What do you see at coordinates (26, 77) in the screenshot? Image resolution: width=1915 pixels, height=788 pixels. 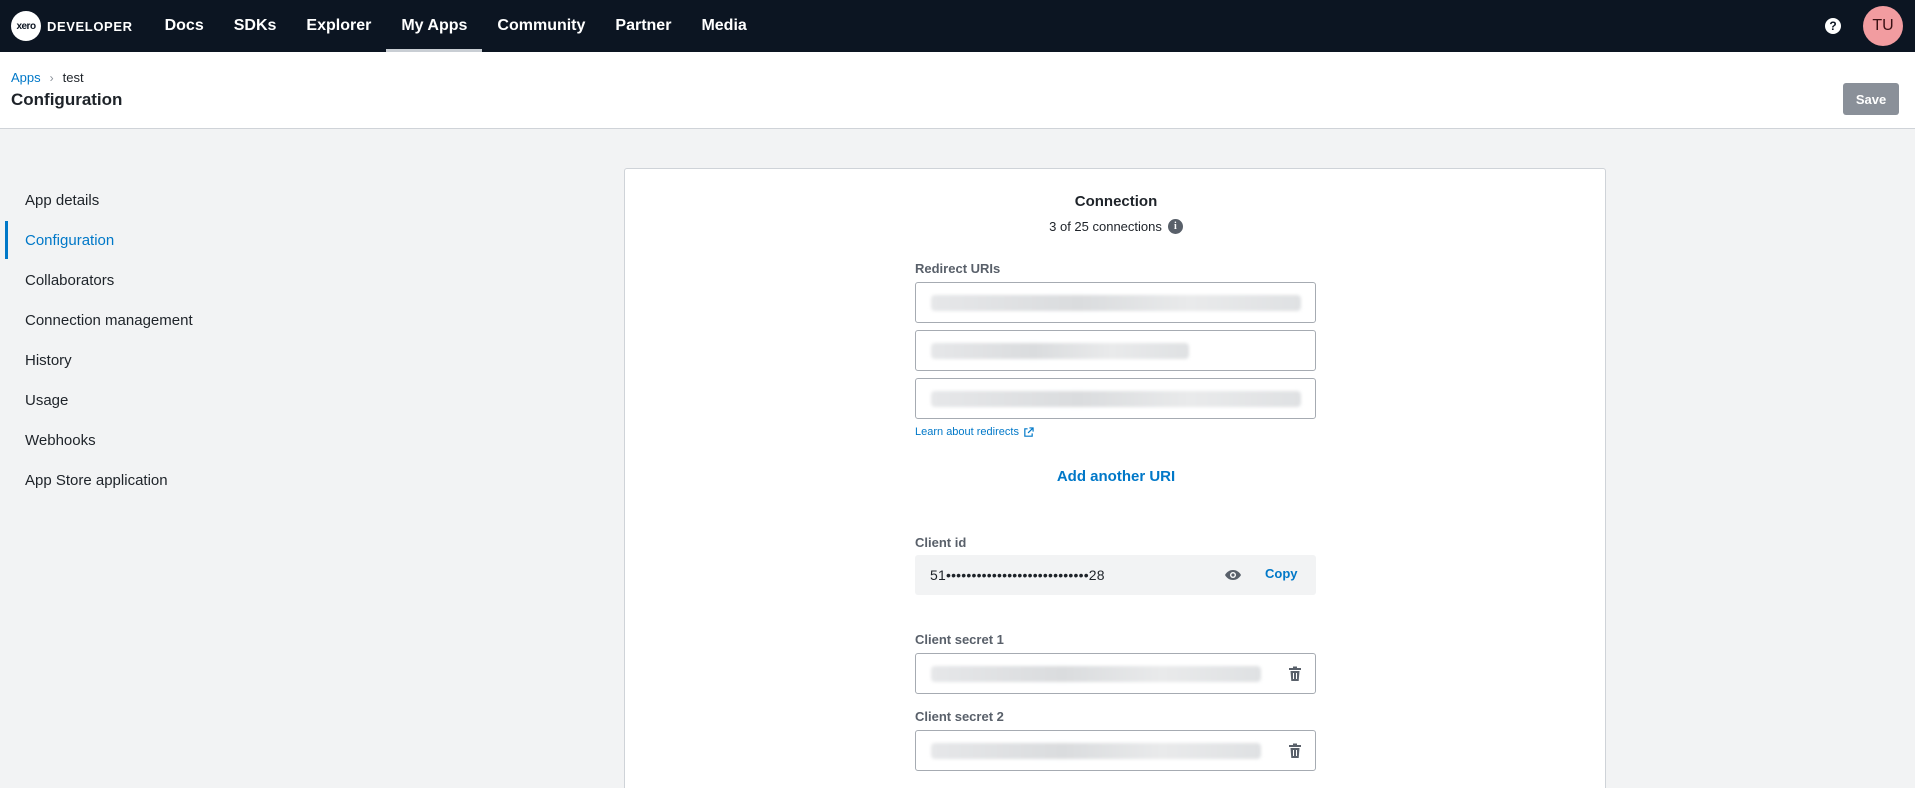 I see `breadcrumb-apps-link: Apps` at bounding box center [26, 77].